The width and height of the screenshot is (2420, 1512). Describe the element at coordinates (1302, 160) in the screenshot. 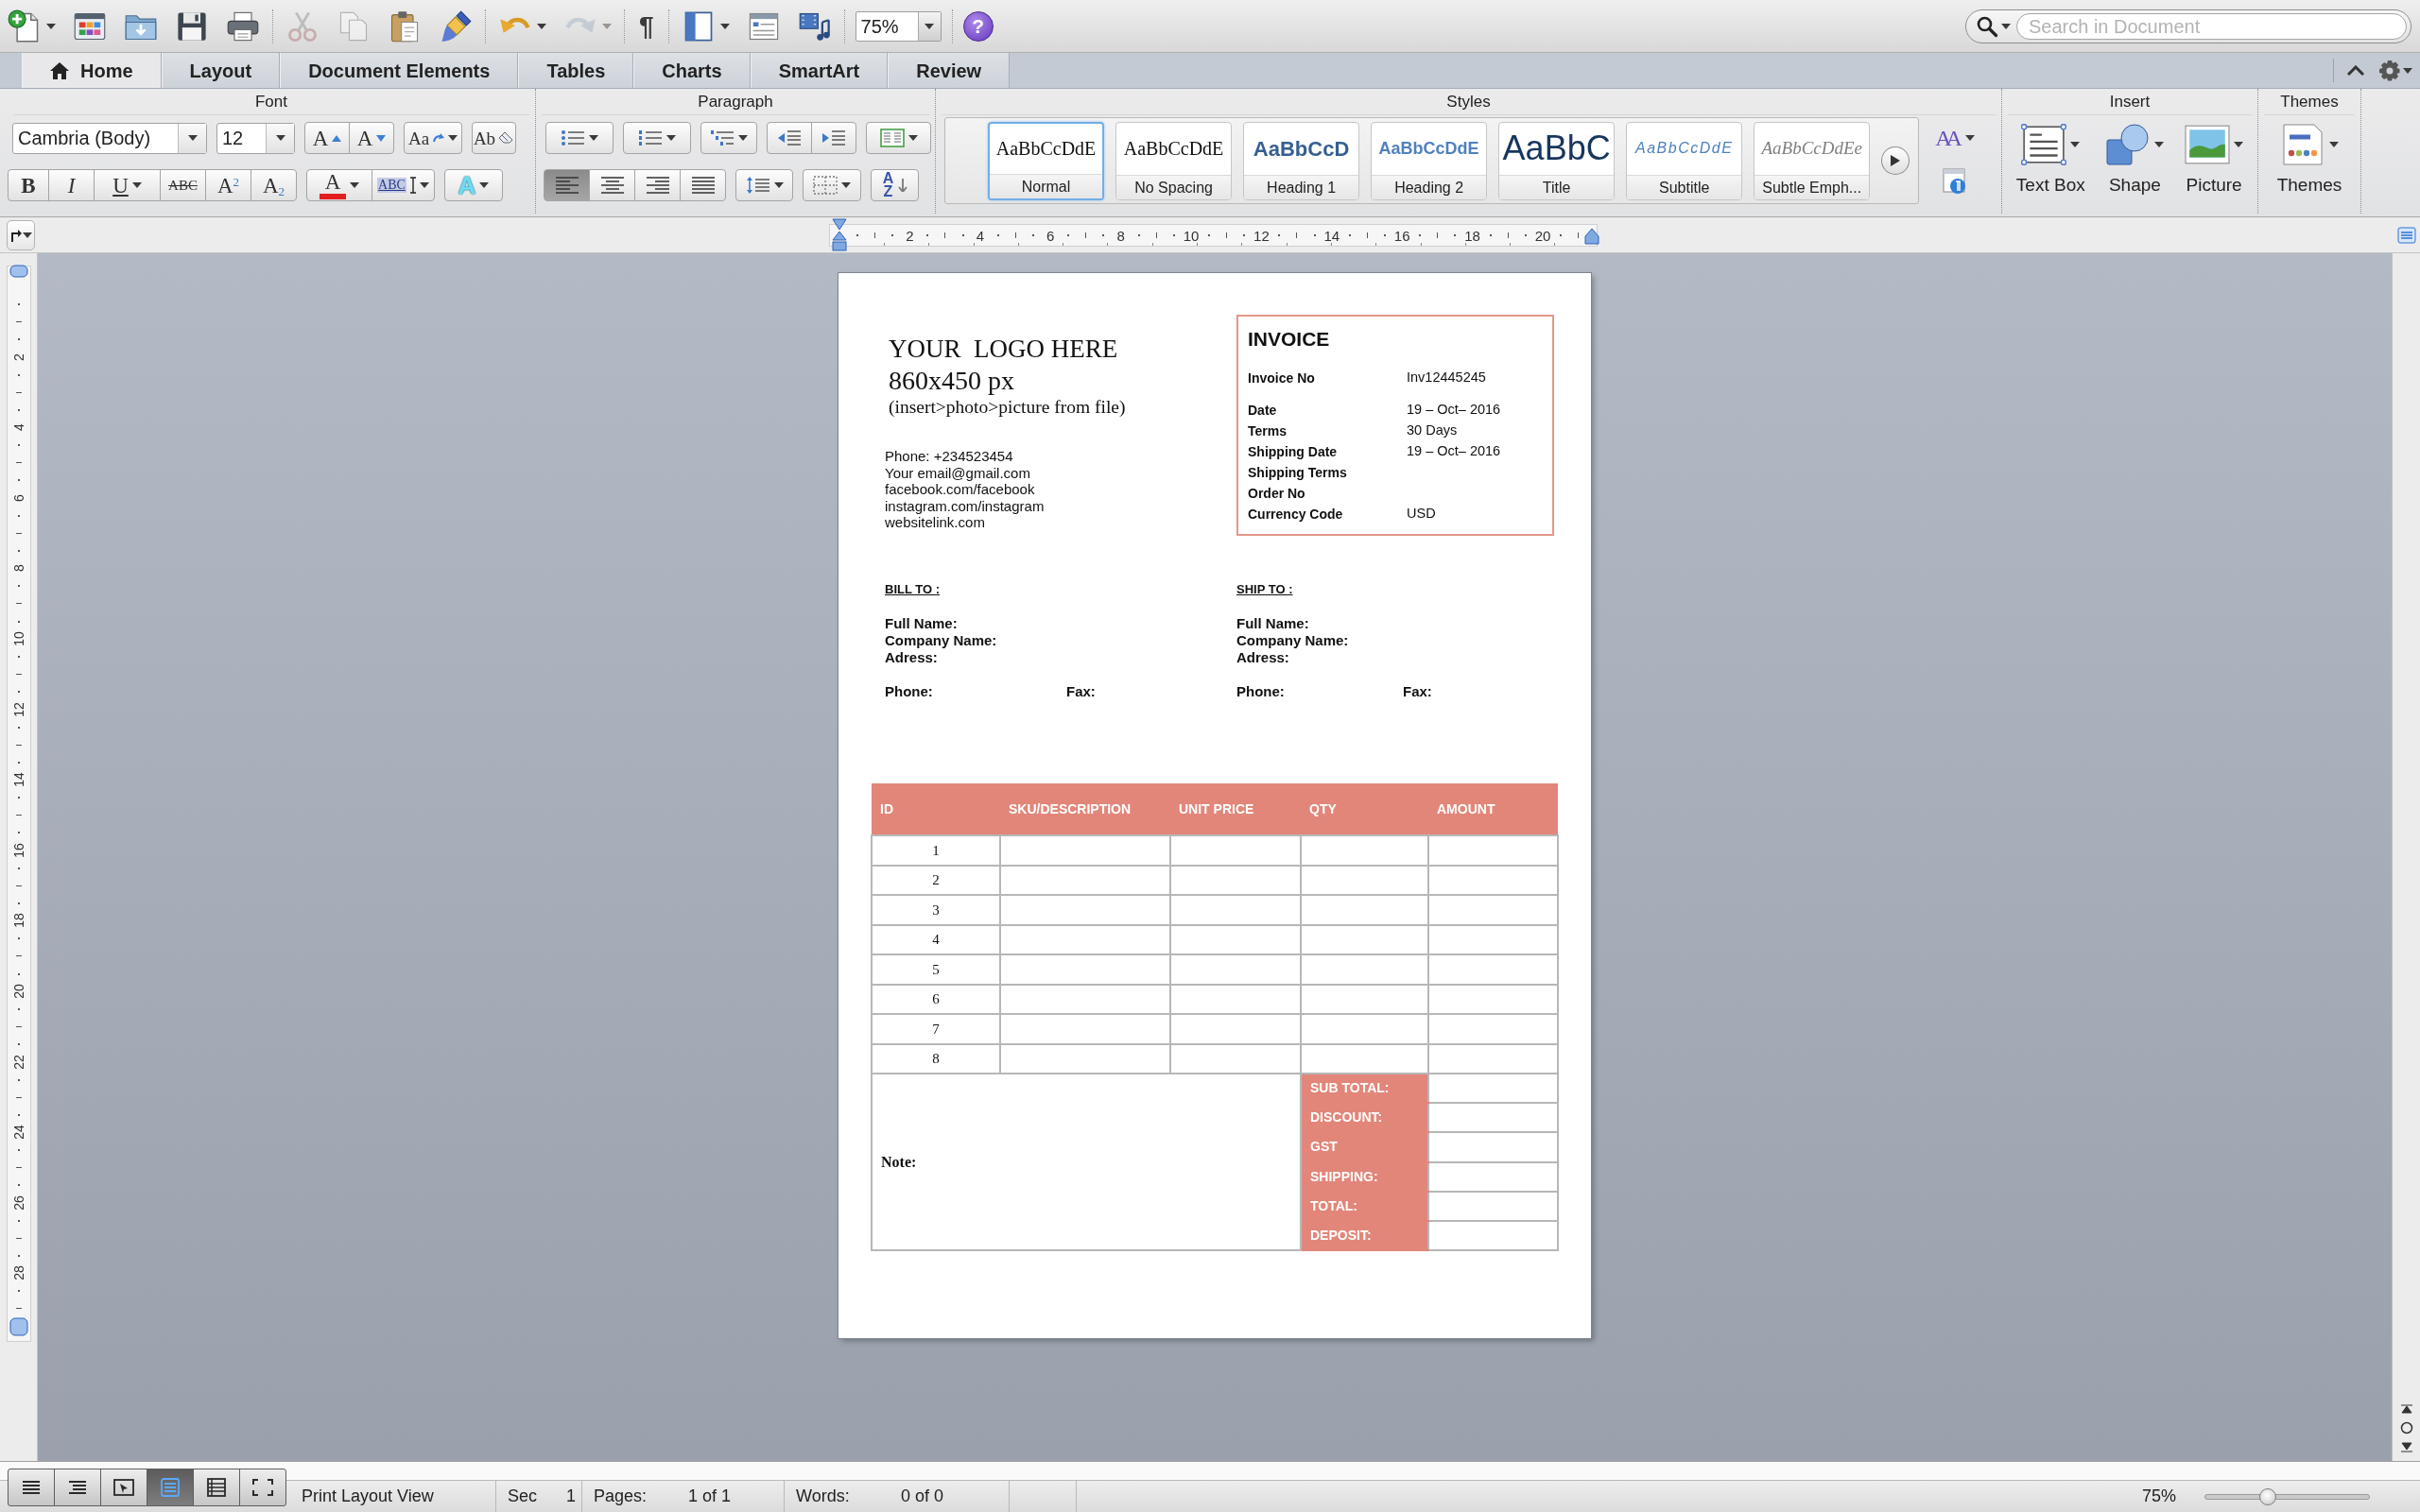

I see `style-item: AaBbCcD Heading 1` at that location.